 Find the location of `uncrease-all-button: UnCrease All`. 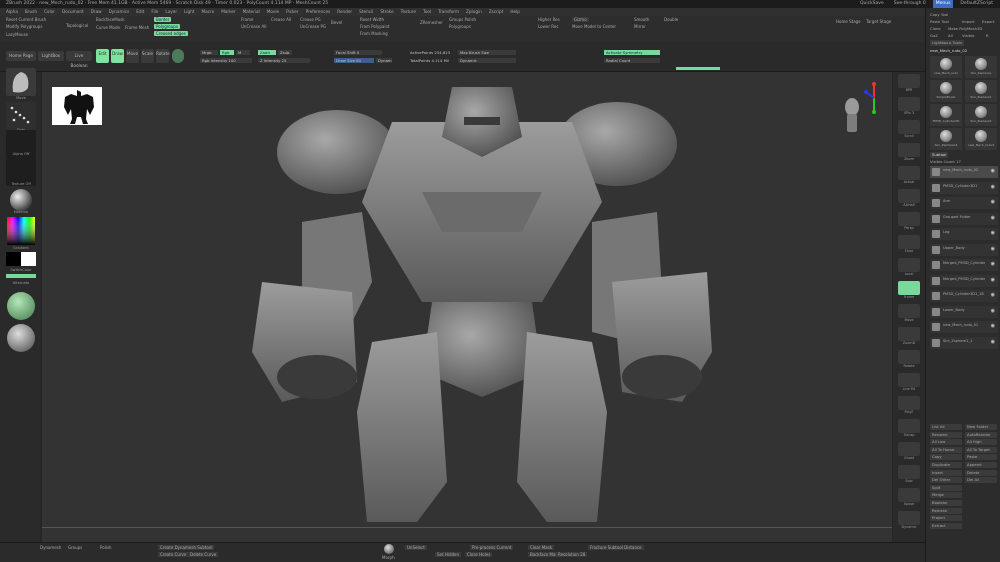

uncrease-all-button: UnCrease All is located at coordinates (254, 26).